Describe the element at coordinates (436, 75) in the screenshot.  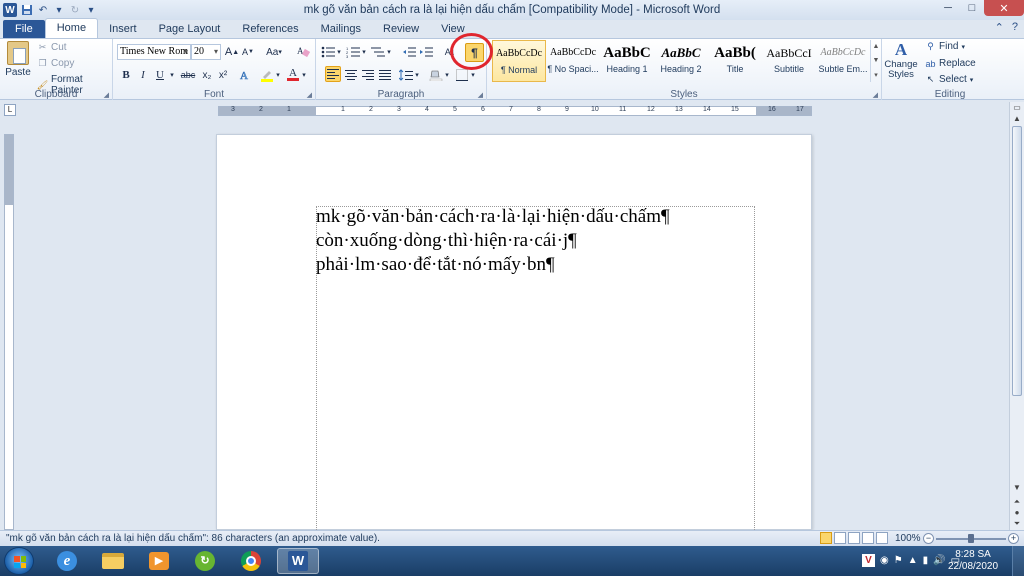
I see `shading-icon` at that location.